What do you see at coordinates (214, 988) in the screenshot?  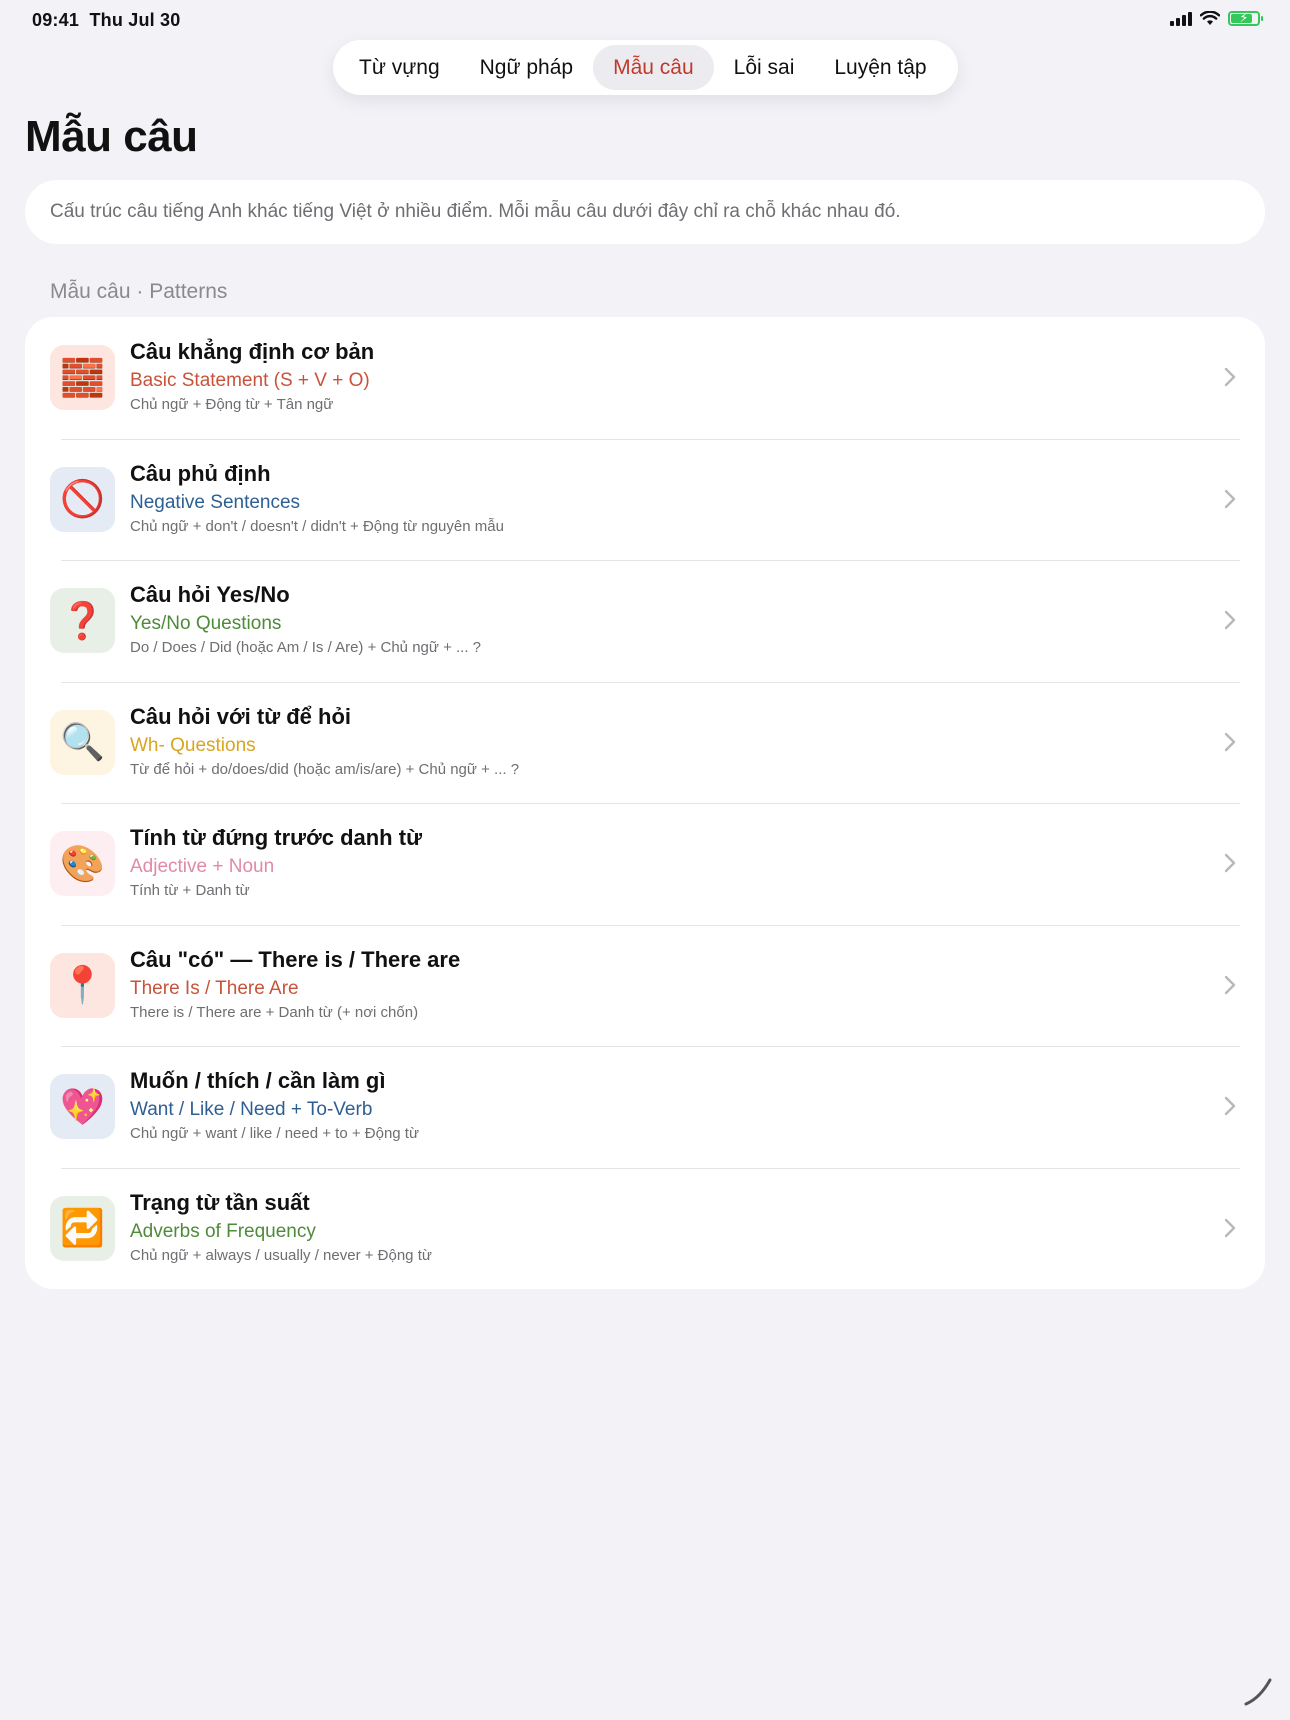 I see `pattern-subtitle: There Is / There Are` at bounding box center [214, 988].